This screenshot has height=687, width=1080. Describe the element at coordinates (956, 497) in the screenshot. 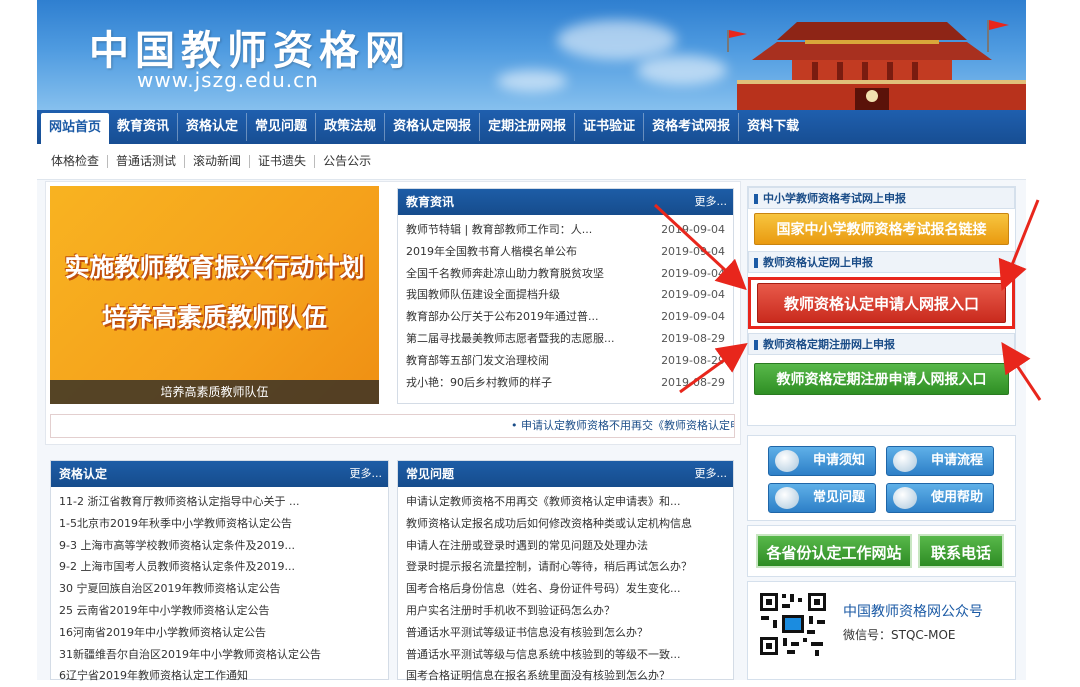

I see `usage-help-label: 使用帮助` at that location.